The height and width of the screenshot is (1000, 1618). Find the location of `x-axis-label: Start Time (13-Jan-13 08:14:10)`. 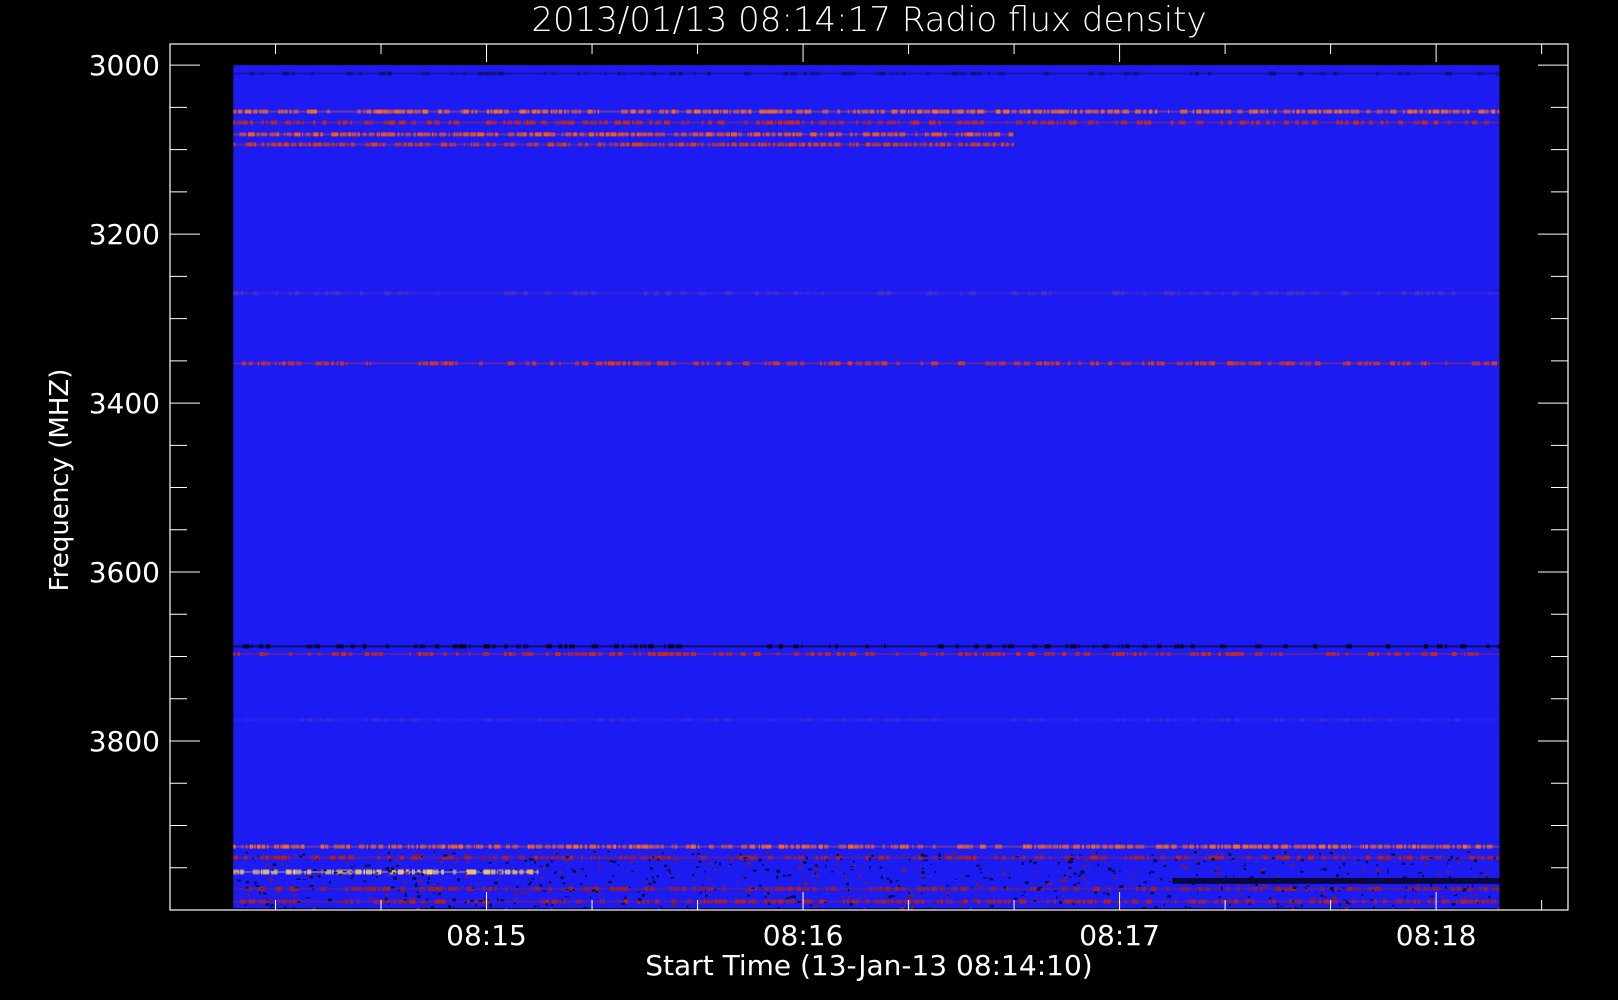

x-axis-label: Start Time (13-Jan-13 08:14:10) is located at coordinates (868, 965).